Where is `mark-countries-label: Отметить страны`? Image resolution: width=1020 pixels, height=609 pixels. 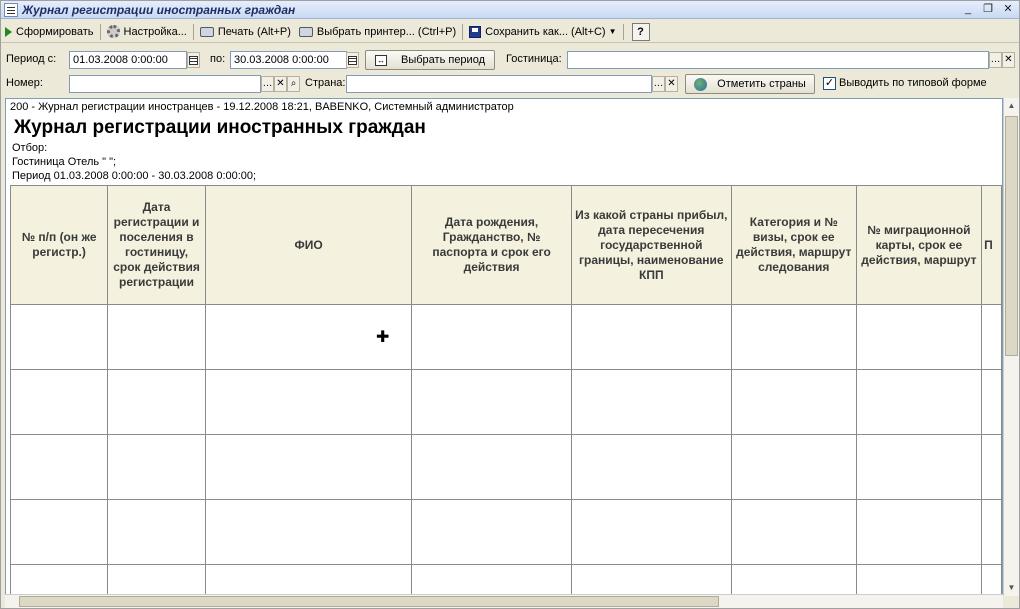 mark-countries-label: Отметить страны is located at coordinates (761, 84).